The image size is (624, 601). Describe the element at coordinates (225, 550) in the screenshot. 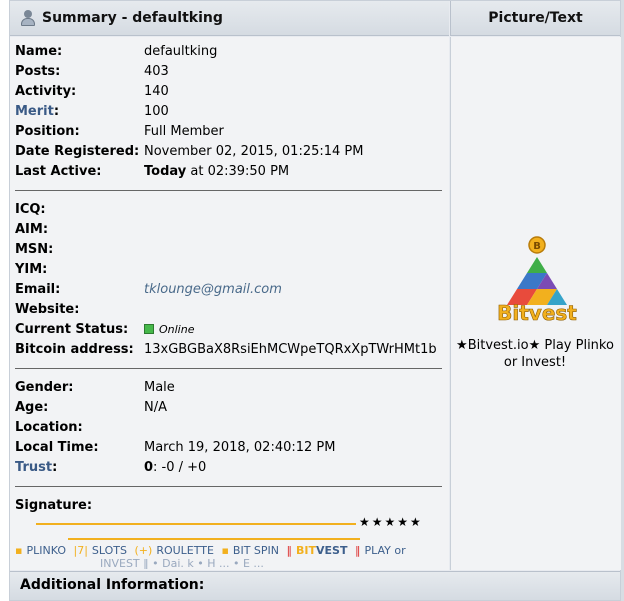

I see `bitspin-icon: ▪` at that location.